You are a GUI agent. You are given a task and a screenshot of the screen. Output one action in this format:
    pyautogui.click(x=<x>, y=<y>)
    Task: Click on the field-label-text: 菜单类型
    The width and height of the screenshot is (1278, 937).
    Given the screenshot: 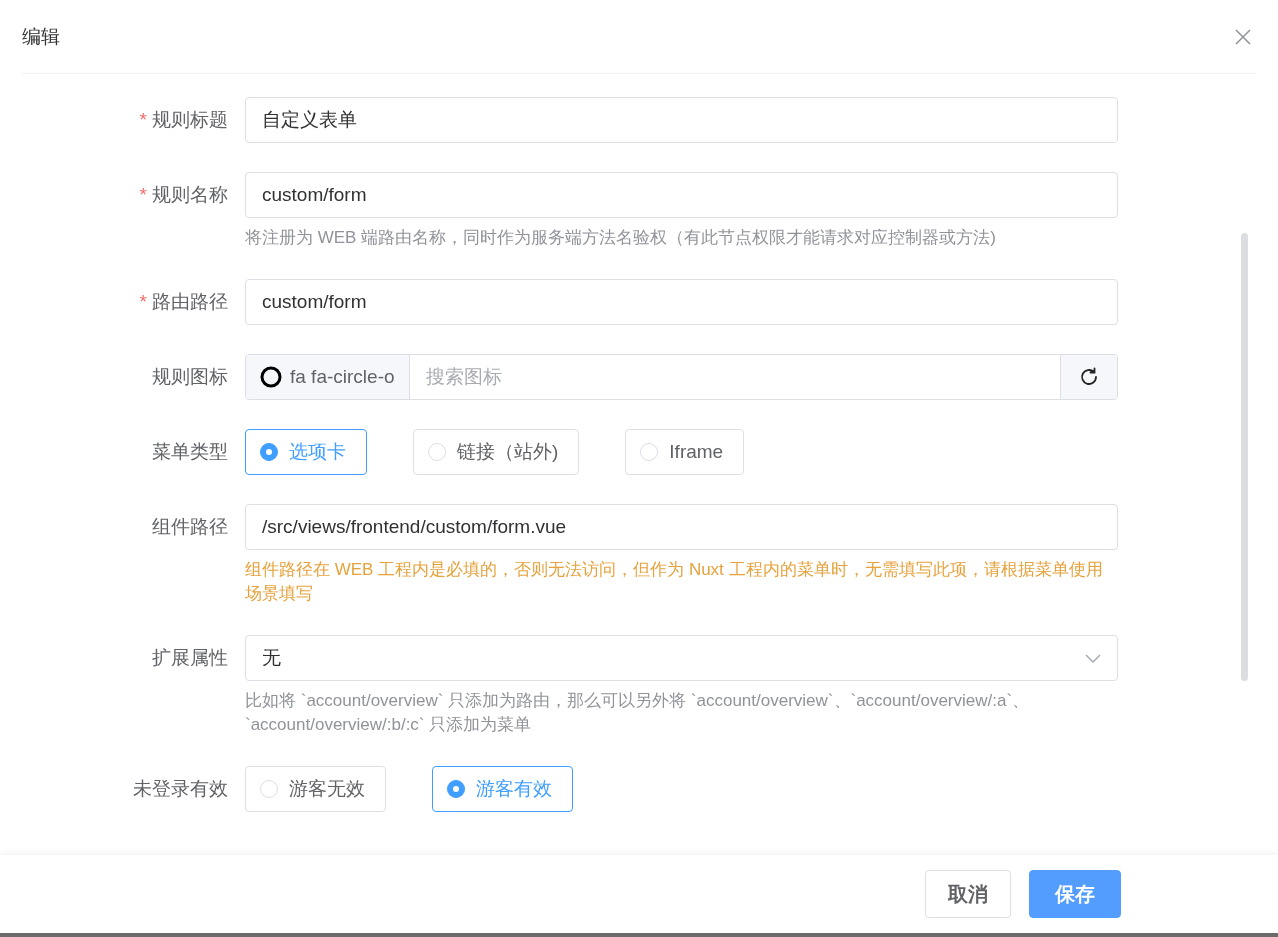 What is the action you would take?
    pyautogui.click(x=190, y=451)
    